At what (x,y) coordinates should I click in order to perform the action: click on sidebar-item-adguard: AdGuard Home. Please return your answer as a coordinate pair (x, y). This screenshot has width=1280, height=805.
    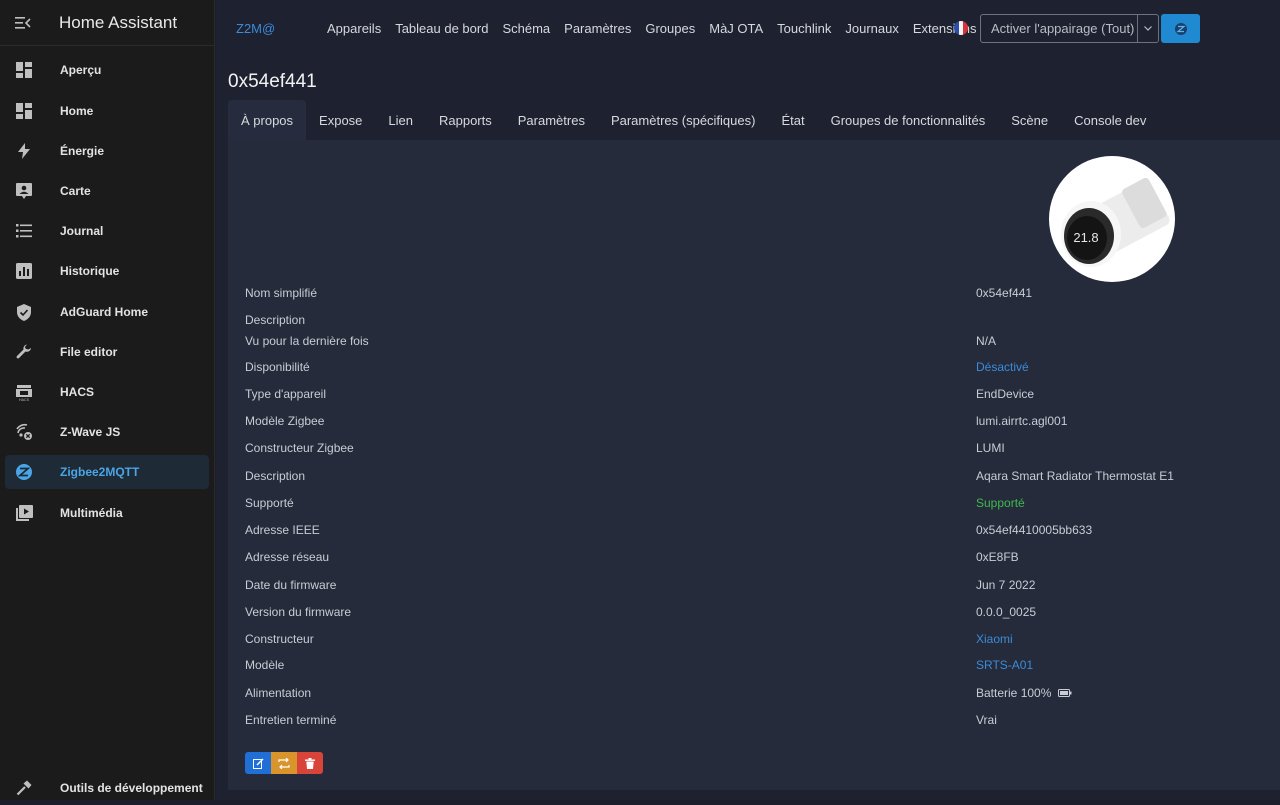
    Looking at the image, I should click on (107, 312).